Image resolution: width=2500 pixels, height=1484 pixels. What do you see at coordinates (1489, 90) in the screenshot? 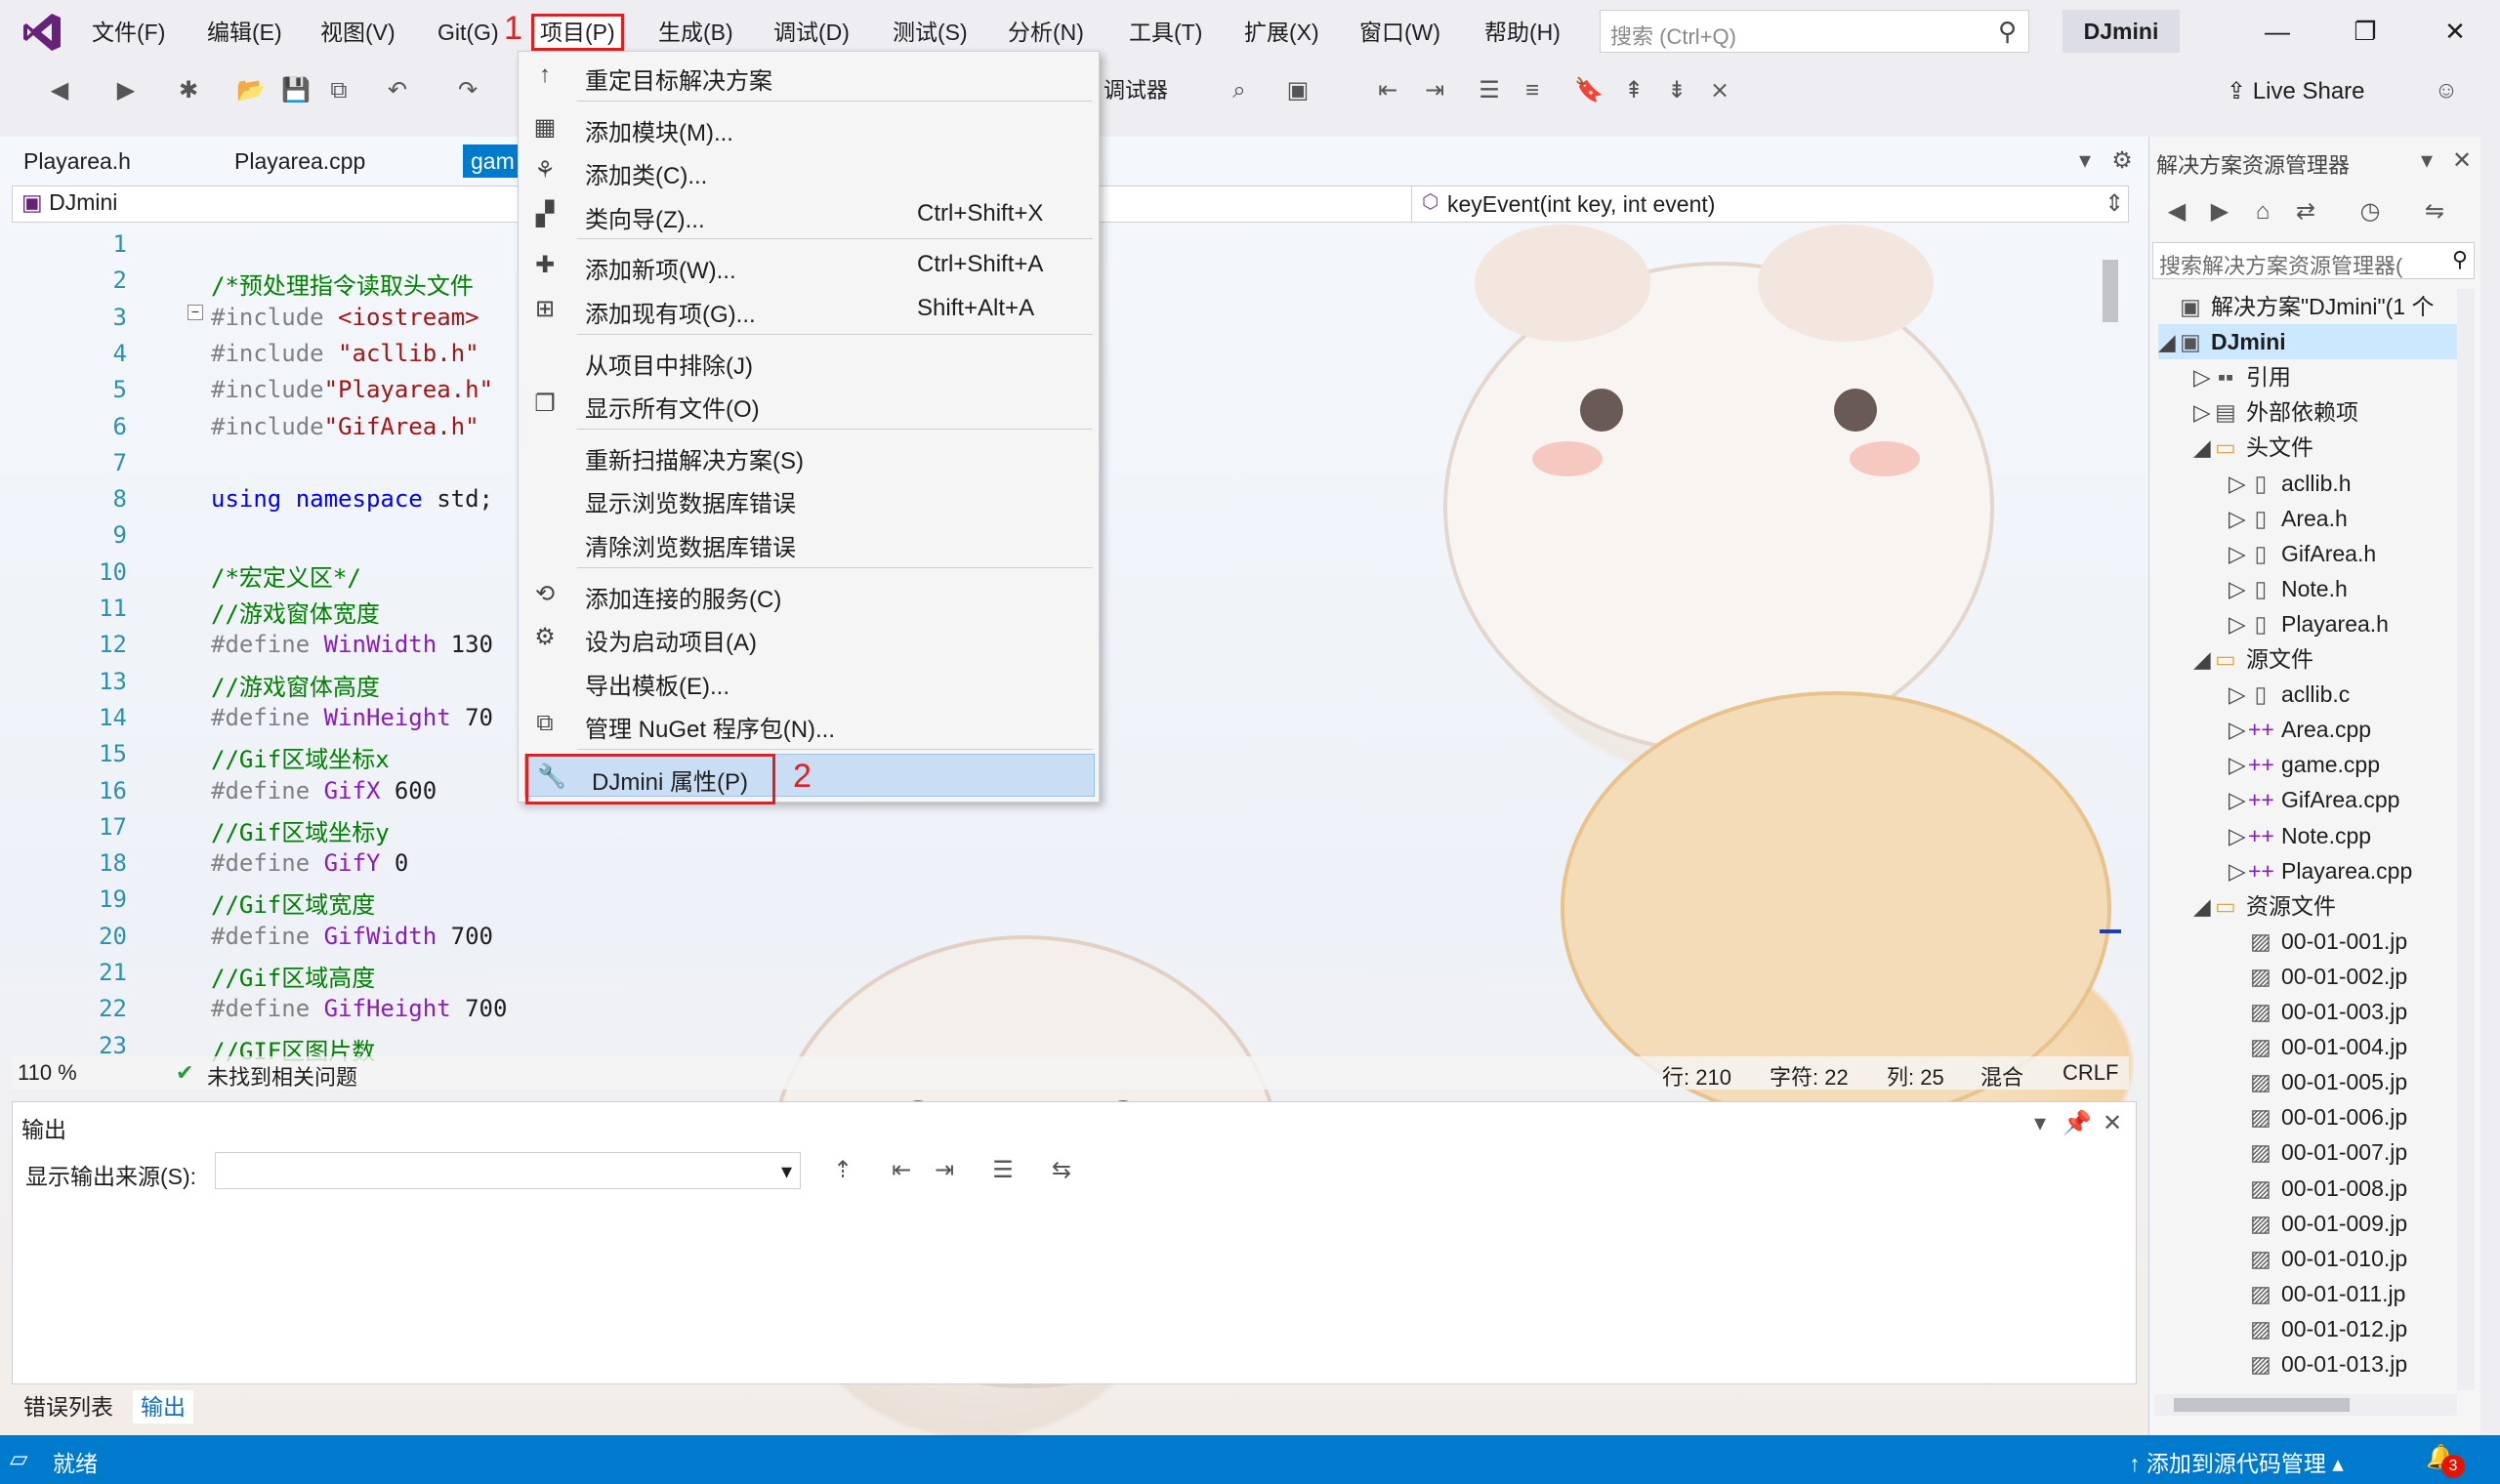
I see `comment-icon: ☰` at bounding box center [1489, 90].